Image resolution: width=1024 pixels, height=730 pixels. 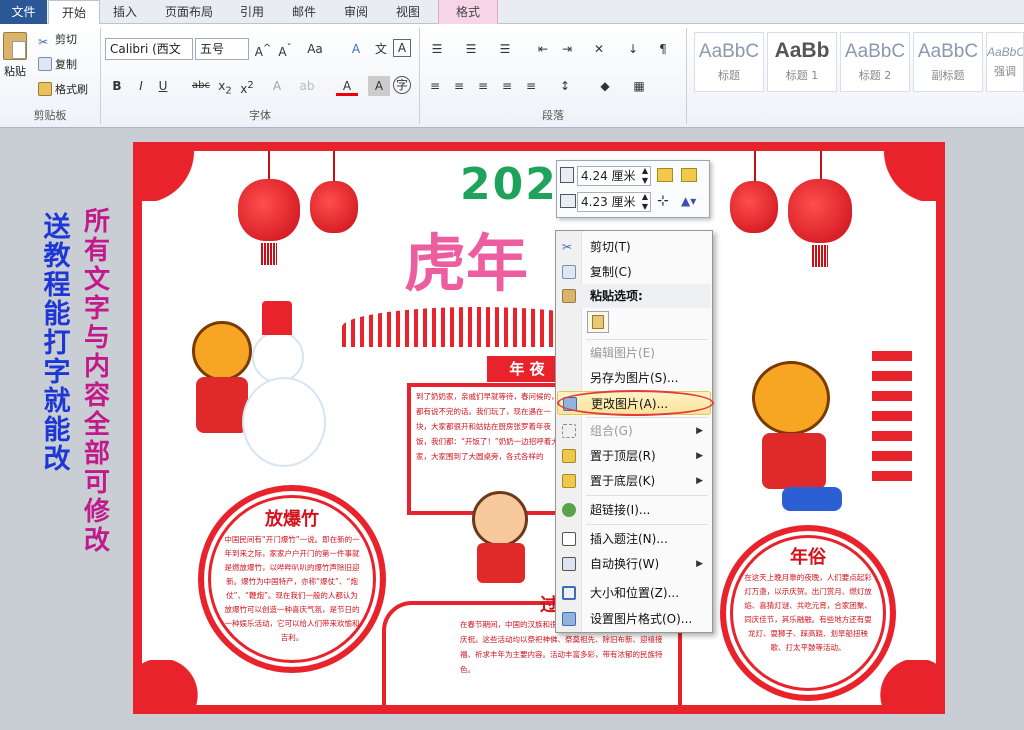 I want to click on font-size-select: 五号, so click(x=222, y=49).